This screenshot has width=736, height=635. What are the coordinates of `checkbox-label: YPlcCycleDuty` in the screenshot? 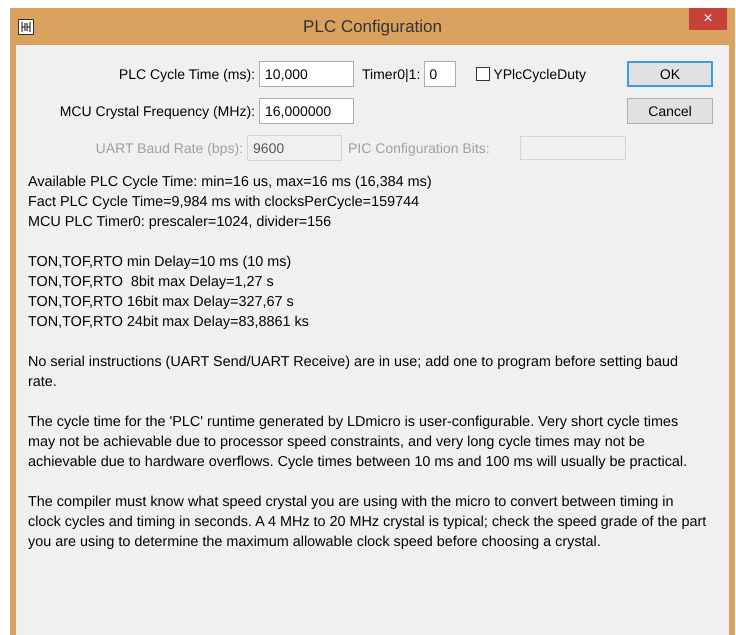 It's located at (539, 74).